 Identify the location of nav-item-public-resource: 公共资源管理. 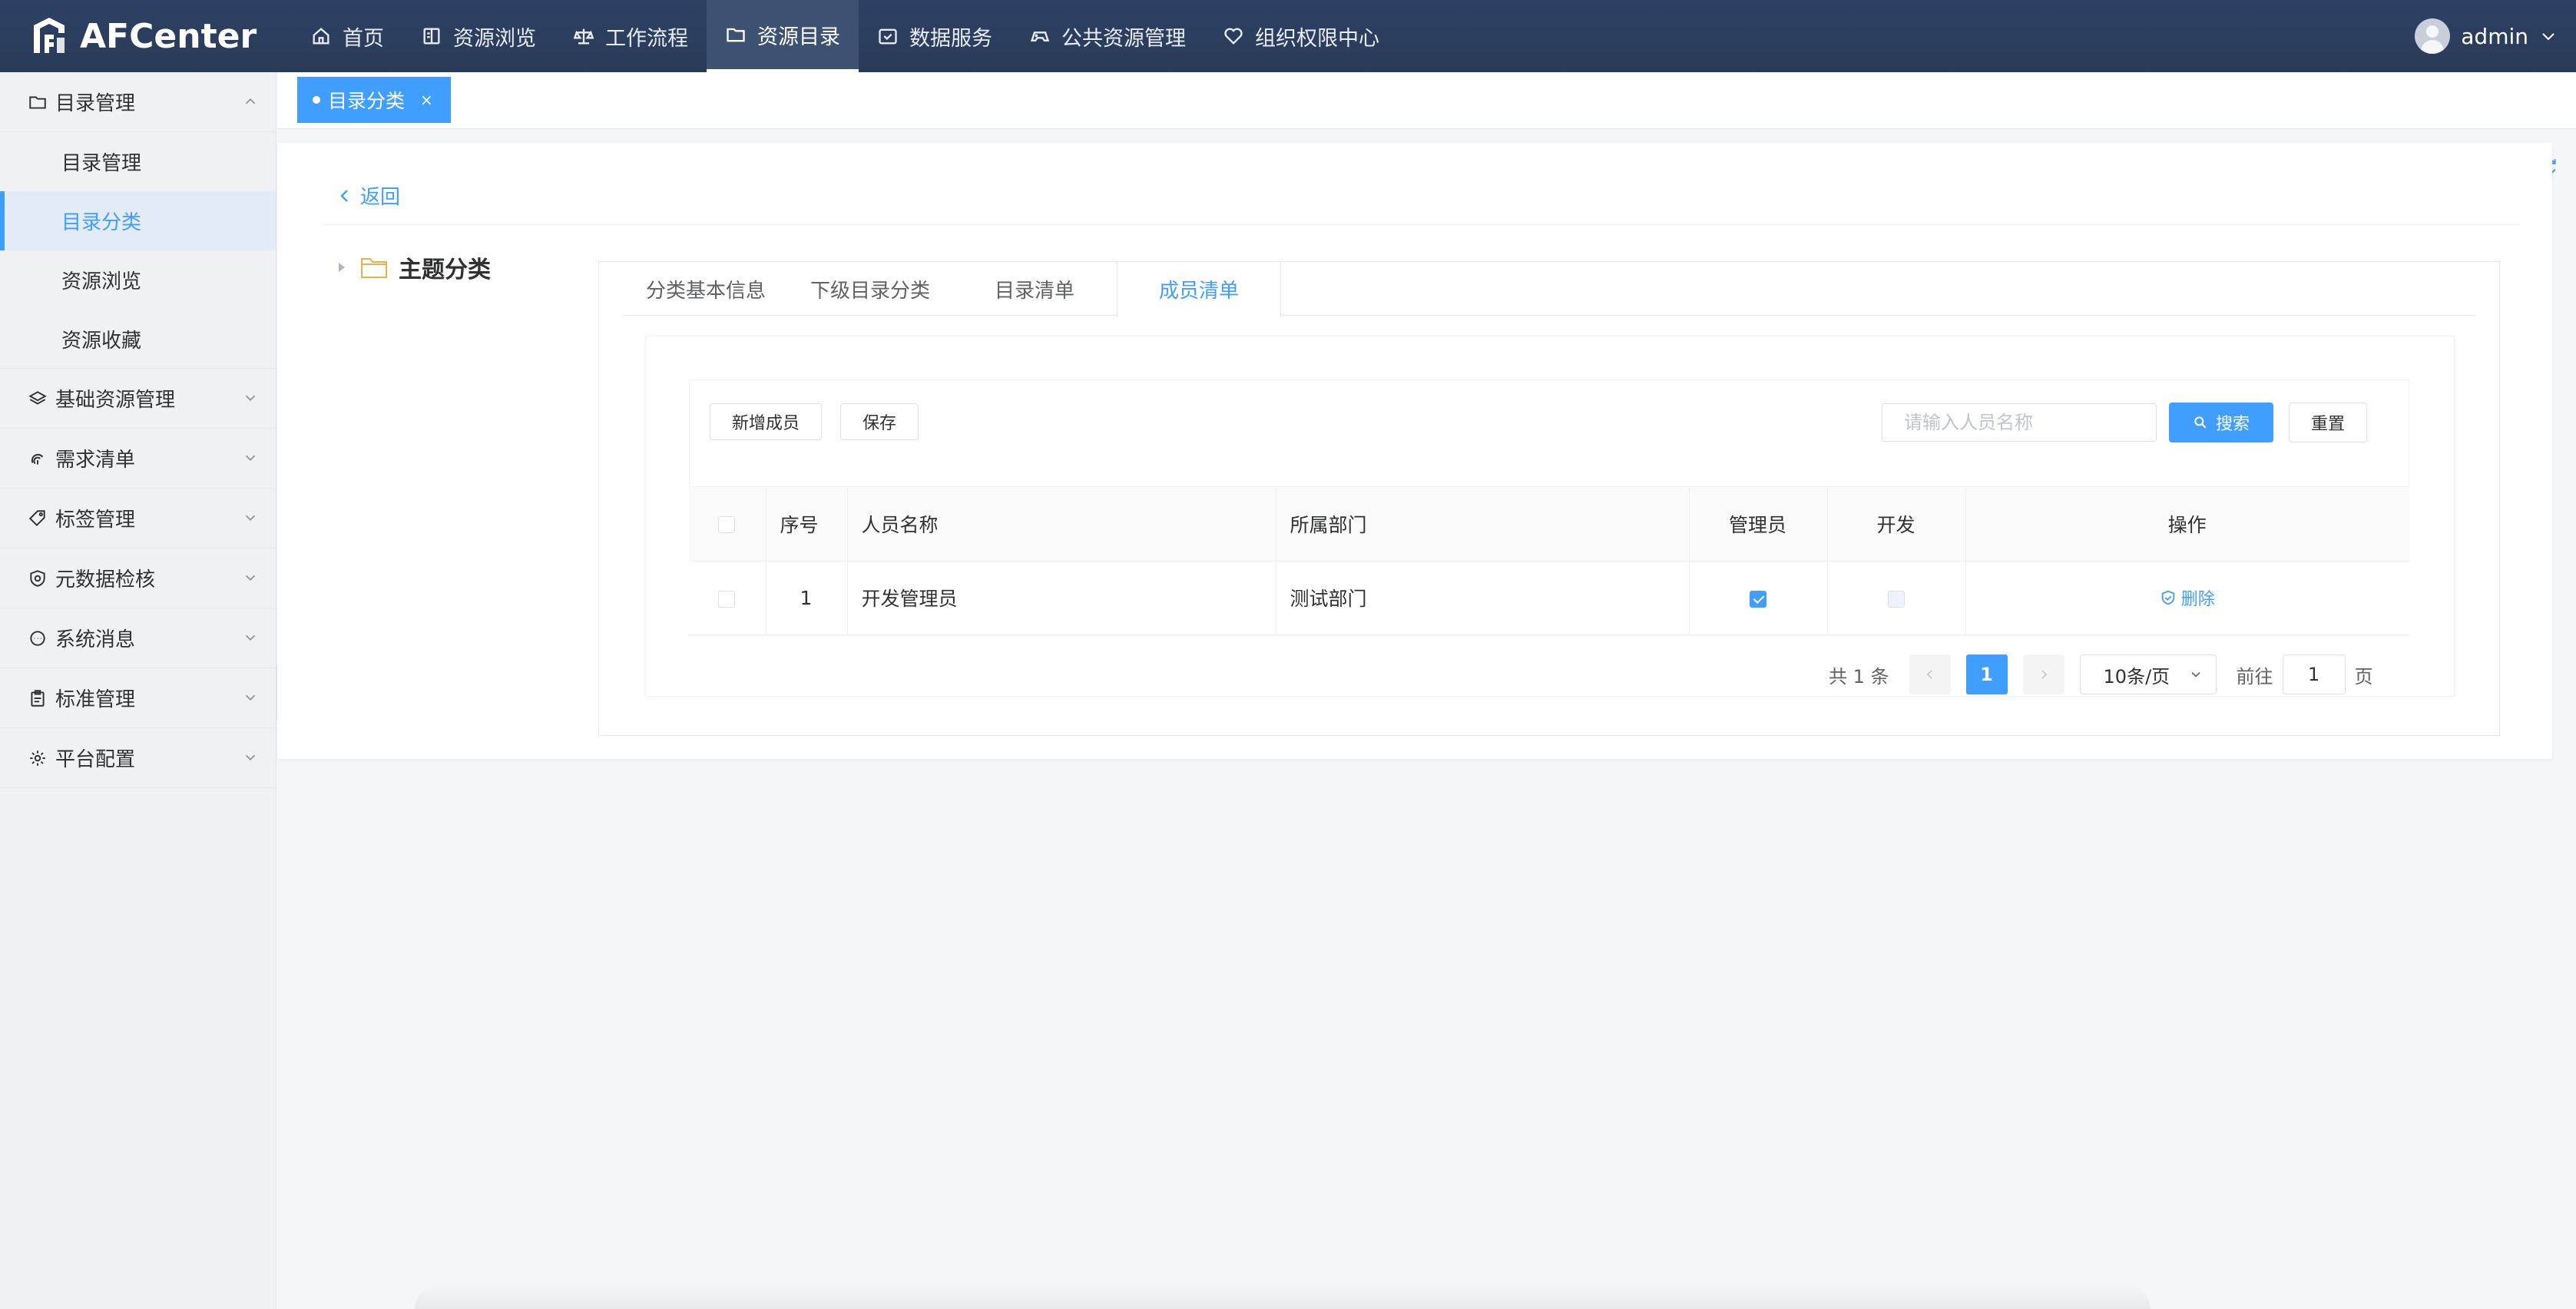
(1107, 36).